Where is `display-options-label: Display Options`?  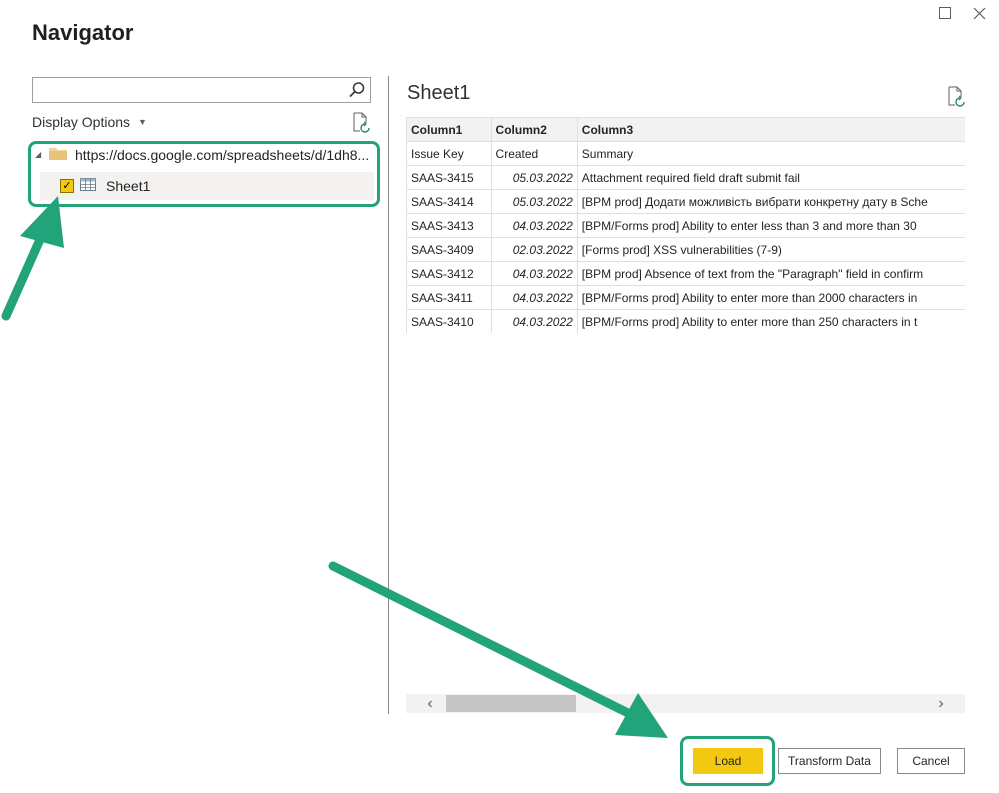
display-options-label: Display Options is located at coordinates (81, 122).